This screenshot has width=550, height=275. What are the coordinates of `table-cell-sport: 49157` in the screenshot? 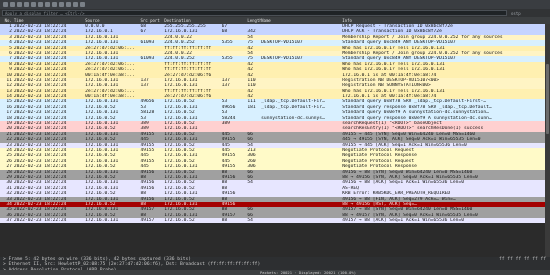 It's located at (147, 221).